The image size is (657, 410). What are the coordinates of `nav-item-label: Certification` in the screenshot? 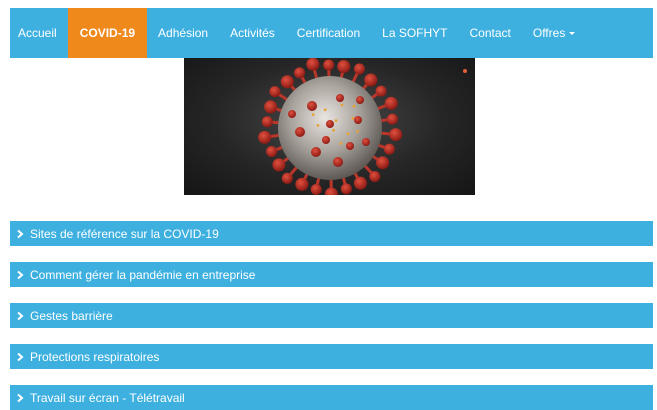 It's located at (328, 33).